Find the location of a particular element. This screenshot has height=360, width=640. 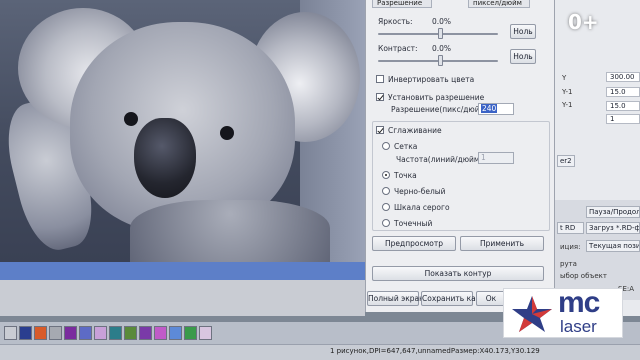

age-rating-badge: 0+ is located at coordinates (583, 22).